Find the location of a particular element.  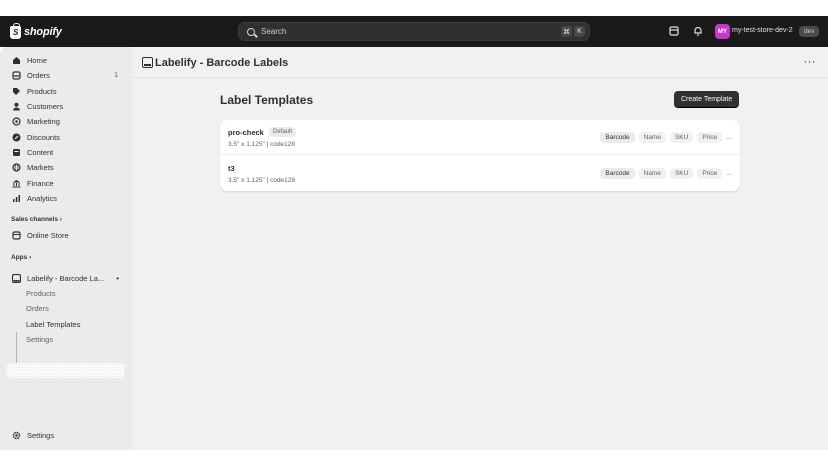

sidebar-item-label: Customers is located at coordinates (45, 106).